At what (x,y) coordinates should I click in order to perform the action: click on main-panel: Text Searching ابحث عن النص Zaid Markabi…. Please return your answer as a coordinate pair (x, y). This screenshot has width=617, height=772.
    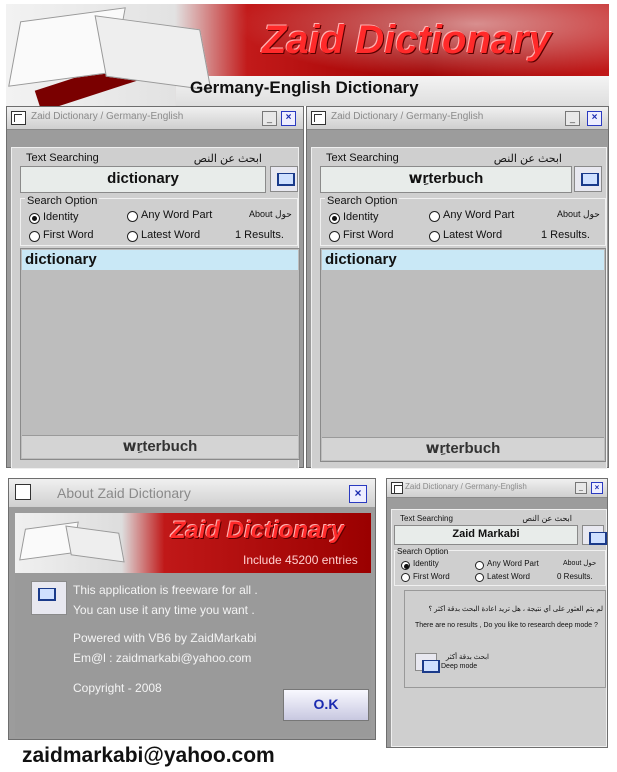
    Looking at the image, I should click on (499, 628).